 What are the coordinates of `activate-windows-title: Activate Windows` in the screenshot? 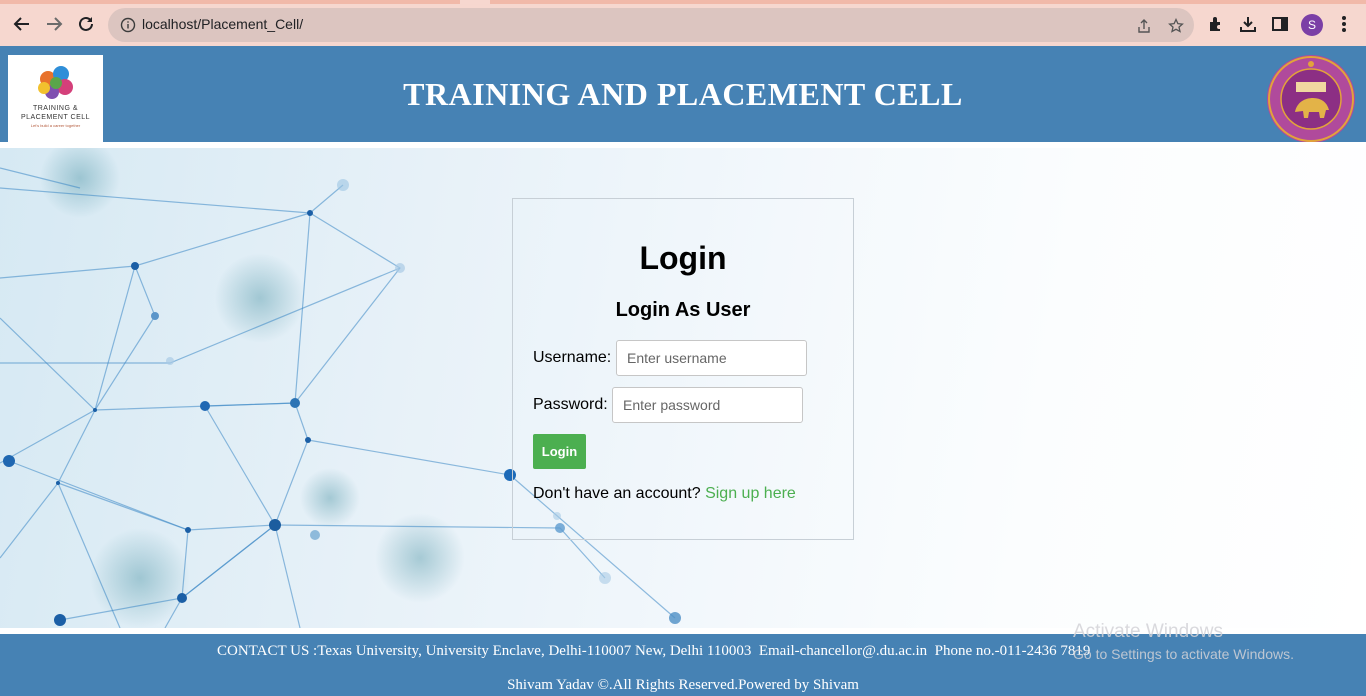 It's located at (1148, 631).